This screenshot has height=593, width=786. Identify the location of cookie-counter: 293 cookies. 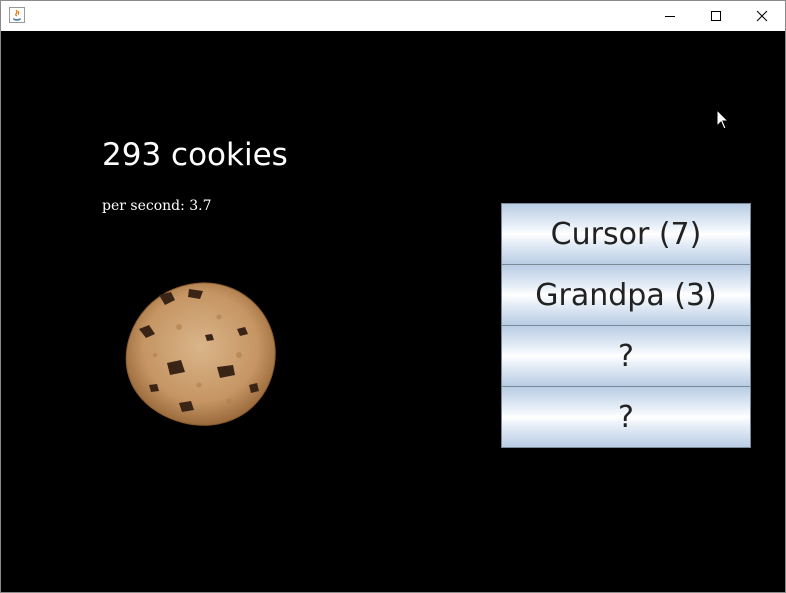
(195, 155).